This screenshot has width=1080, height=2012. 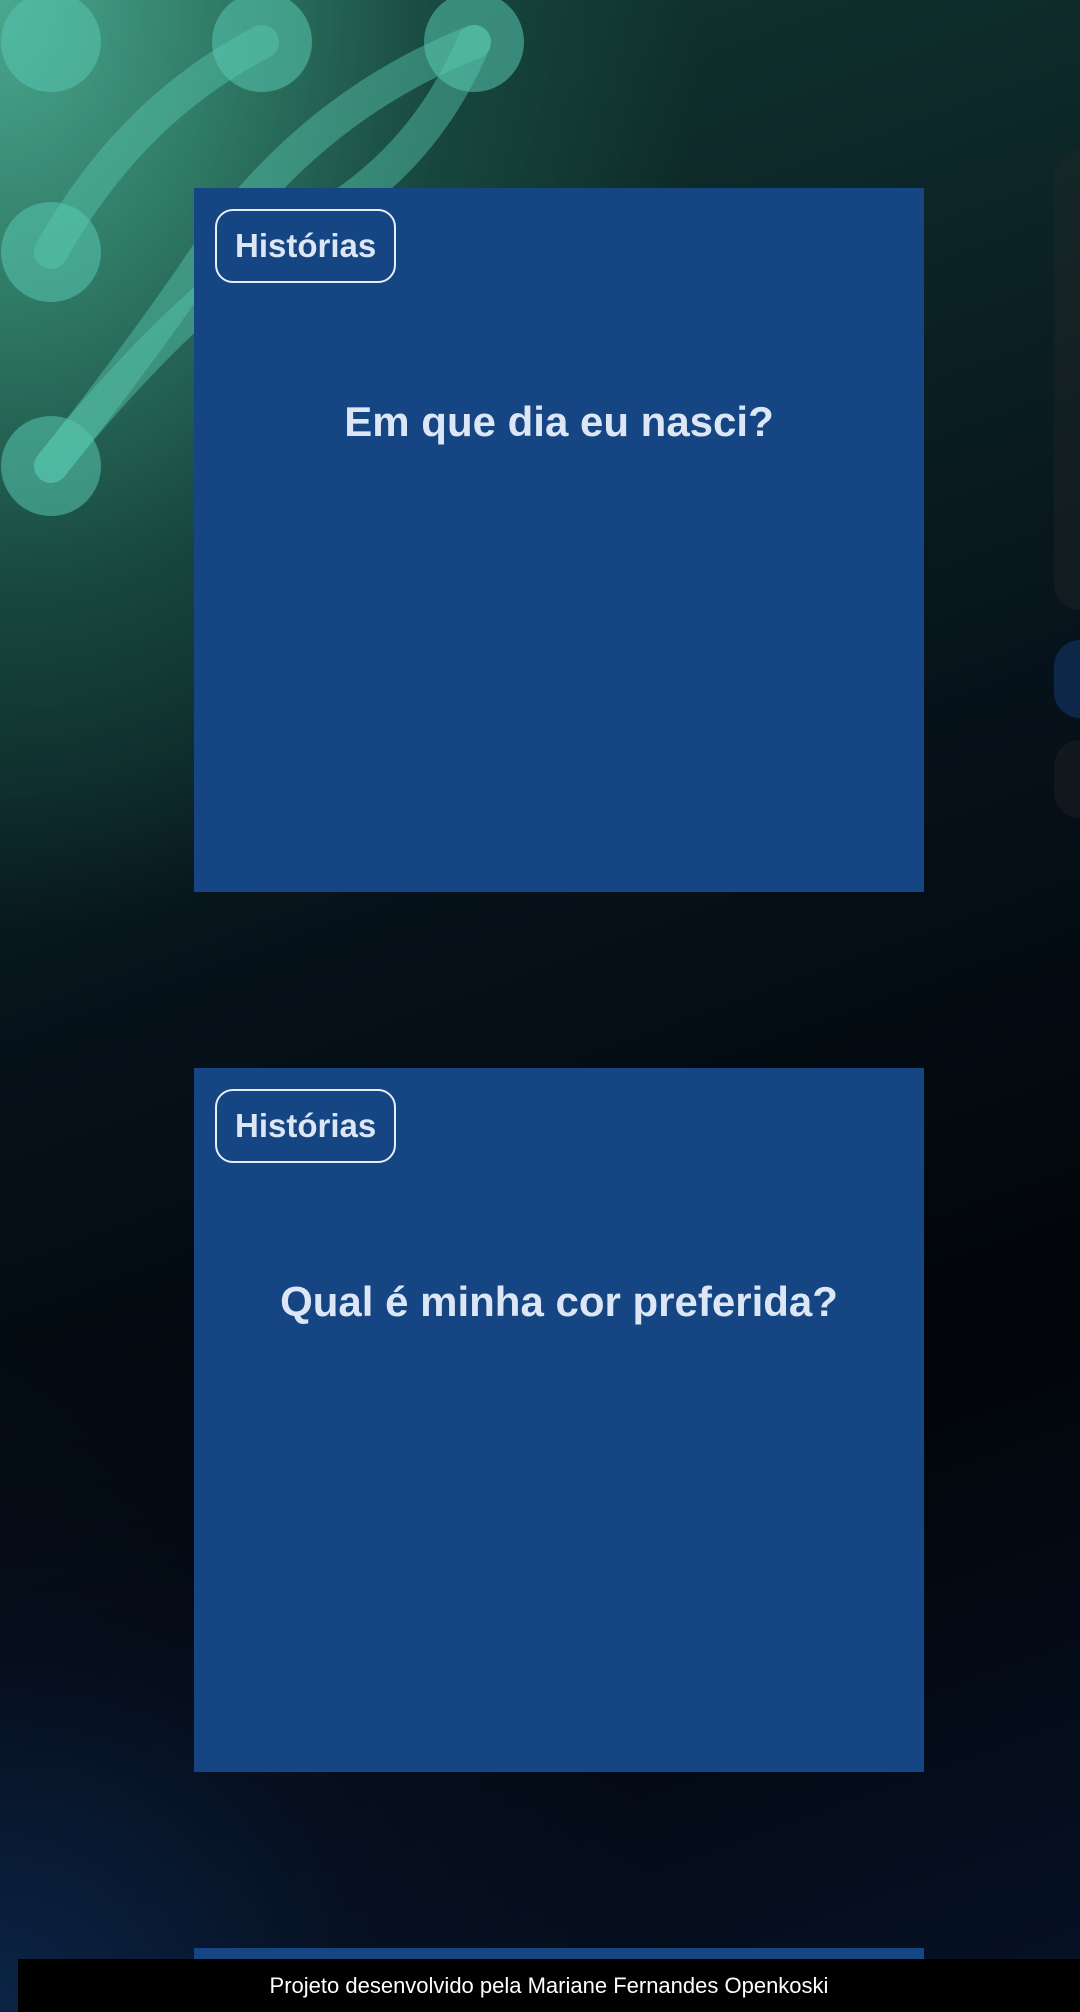 I want to click on side-decoration-bottom, so click(x=1067, y=779).